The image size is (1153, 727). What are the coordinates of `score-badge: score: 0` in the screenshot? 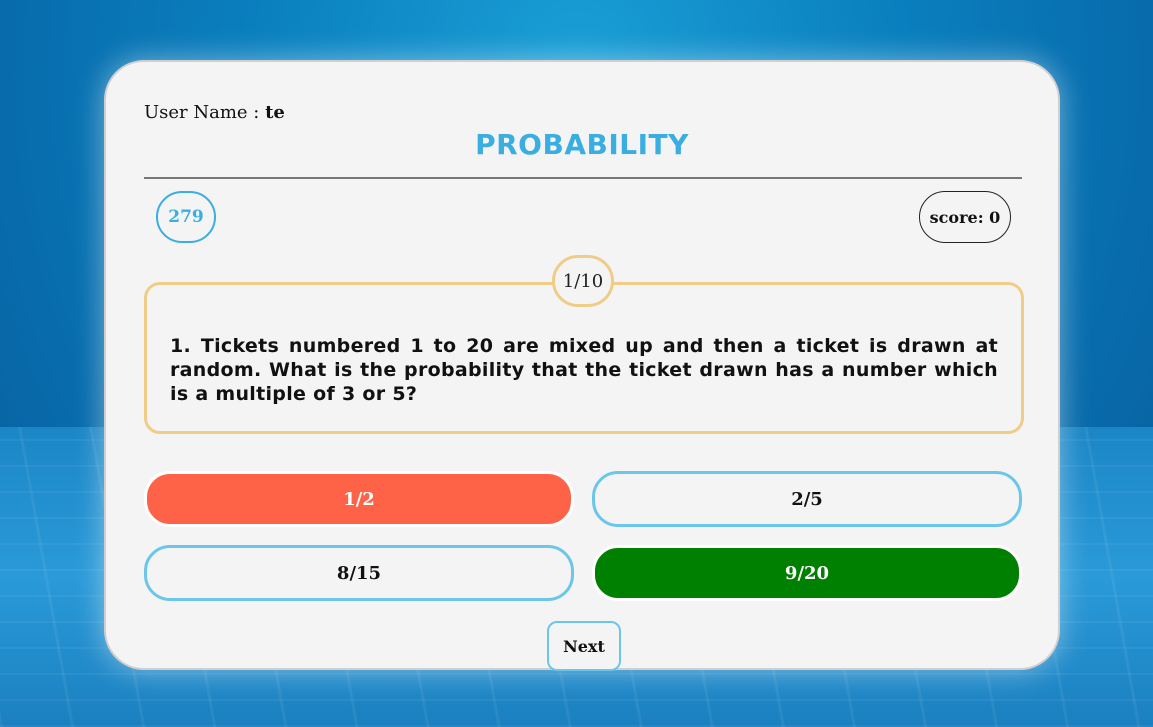 It's located at (965, 217).